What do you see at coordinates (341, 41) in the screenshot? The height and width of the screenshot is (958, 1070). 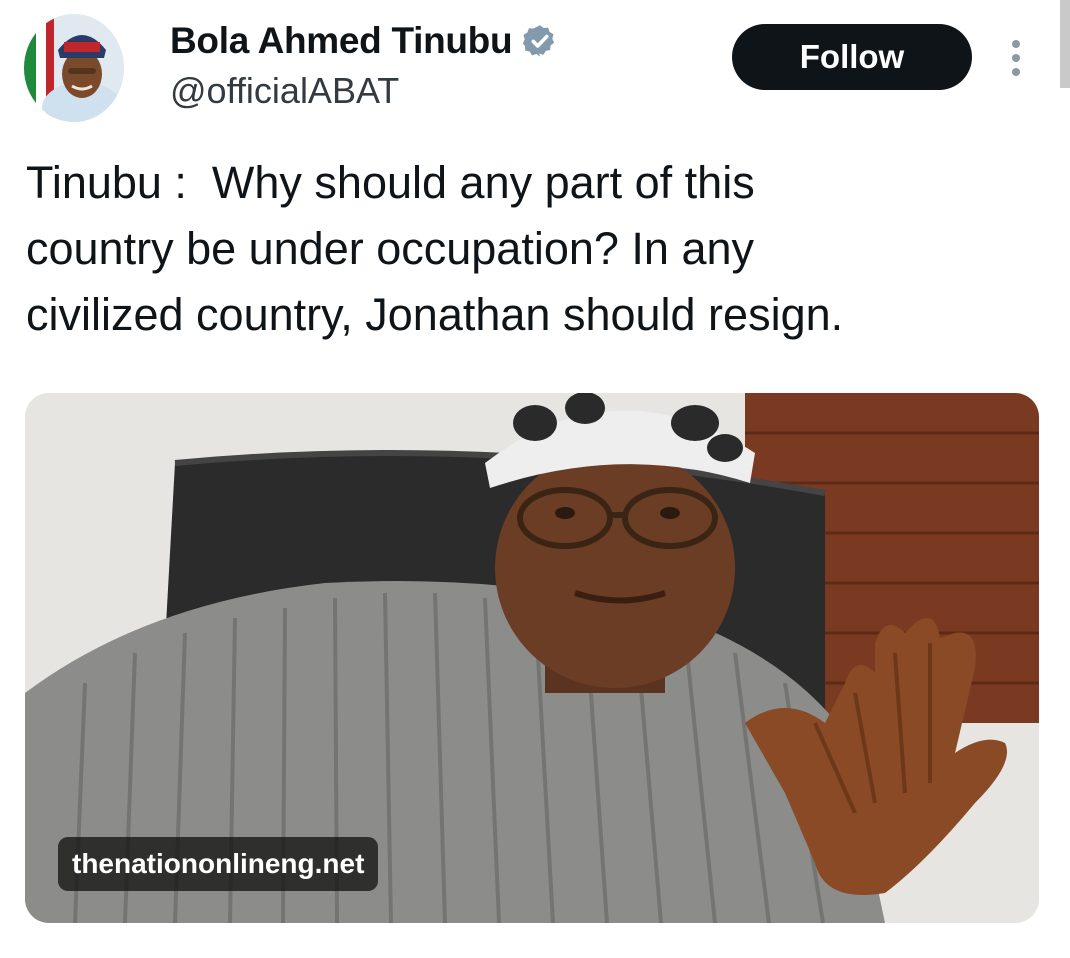 I see `author-name: Bola Ahmed Tinubu` at bounding box center [341, 41].